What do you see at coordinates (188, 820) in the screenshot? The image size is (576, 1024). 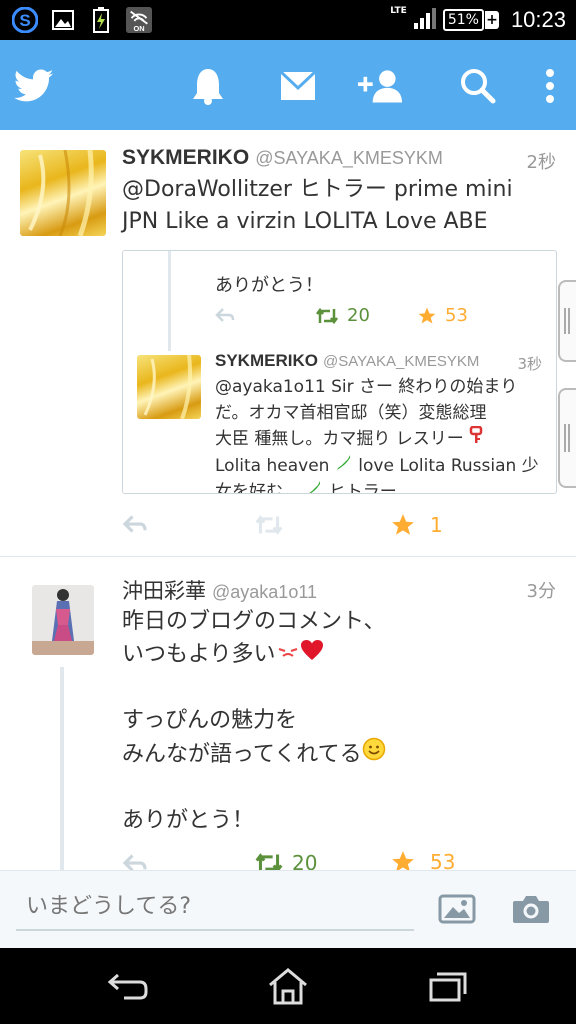 I see `tweet-line: ありがとう！` at bounding box center [188, 820].